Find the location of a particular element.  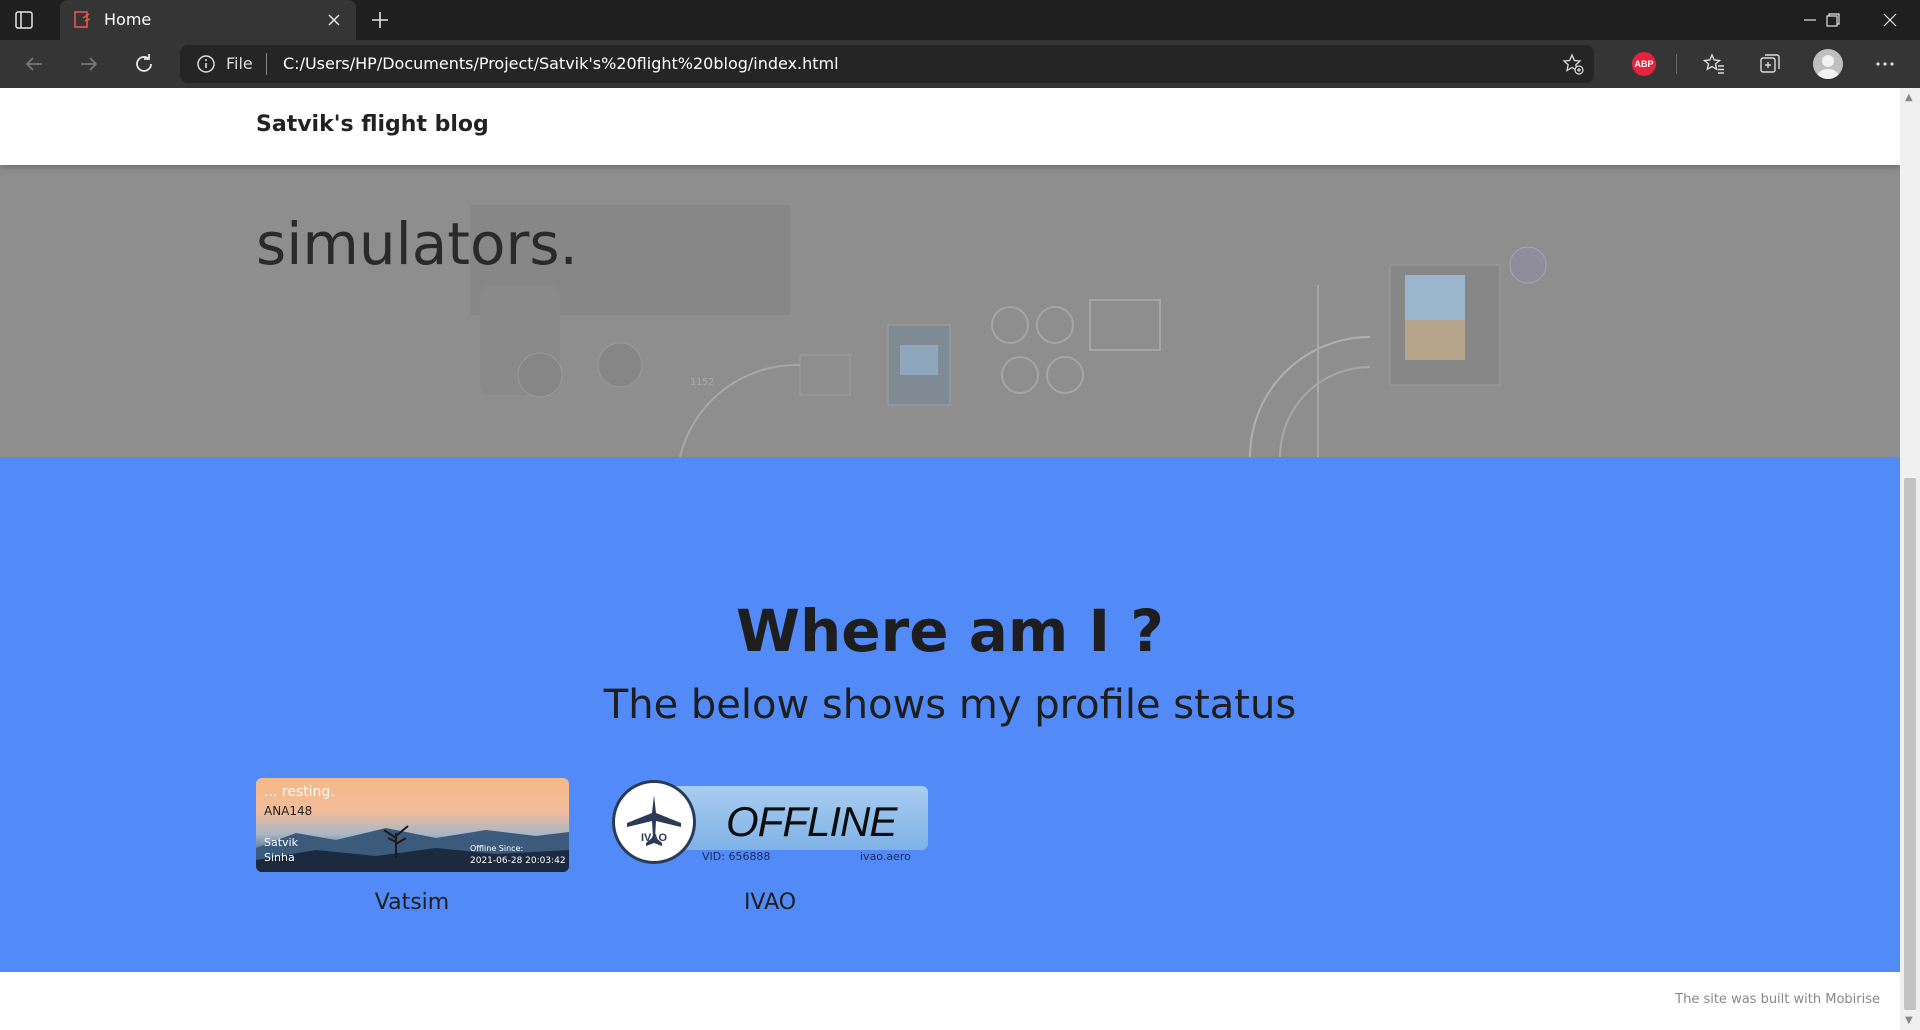

add-favorite-icon is located at coordinates (1573, 64).